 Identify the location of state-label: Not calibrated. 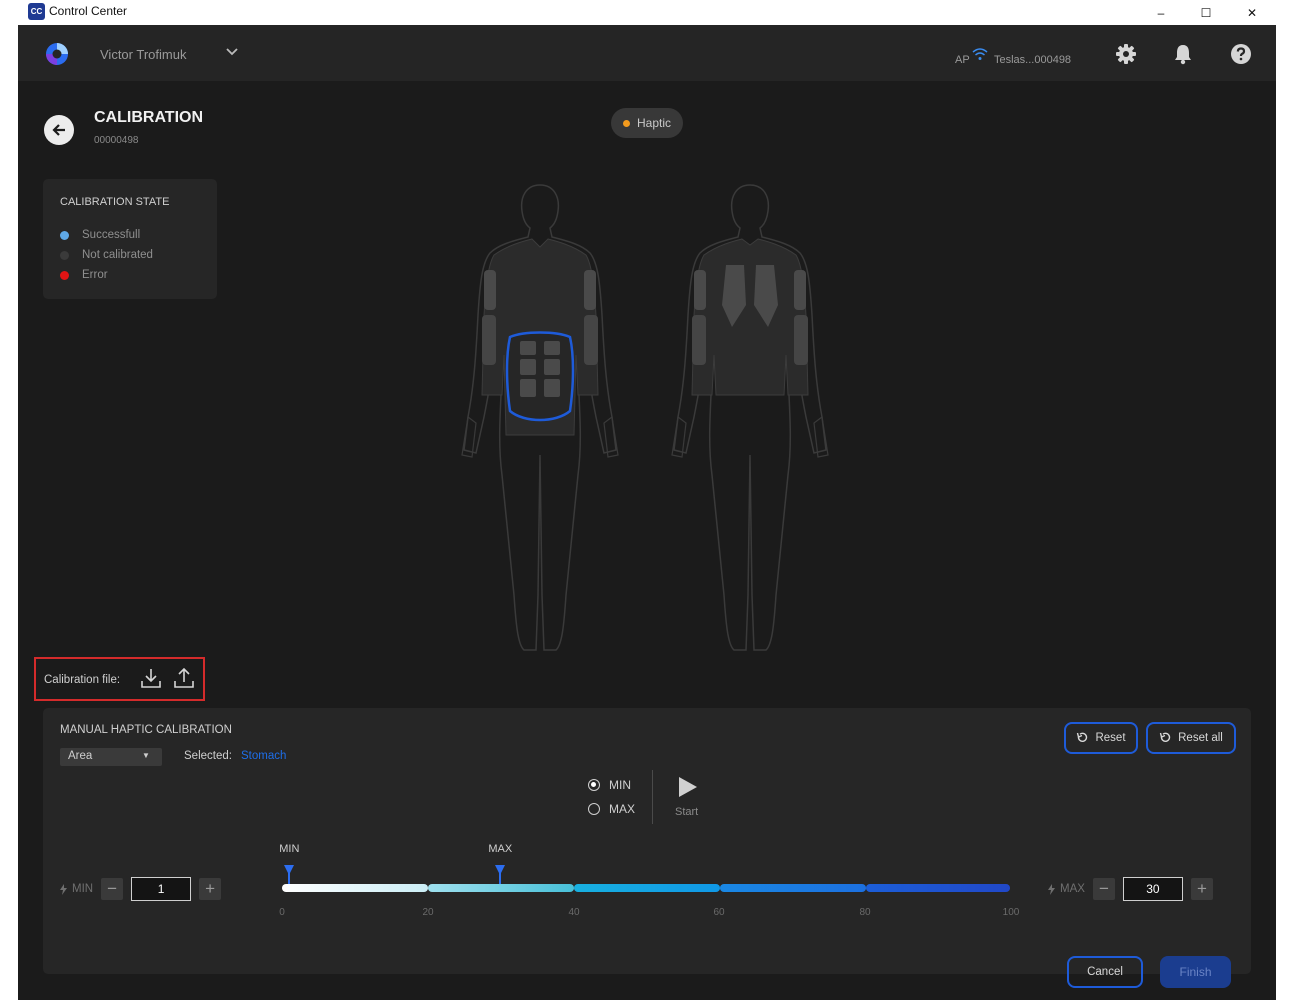
(117, 255).